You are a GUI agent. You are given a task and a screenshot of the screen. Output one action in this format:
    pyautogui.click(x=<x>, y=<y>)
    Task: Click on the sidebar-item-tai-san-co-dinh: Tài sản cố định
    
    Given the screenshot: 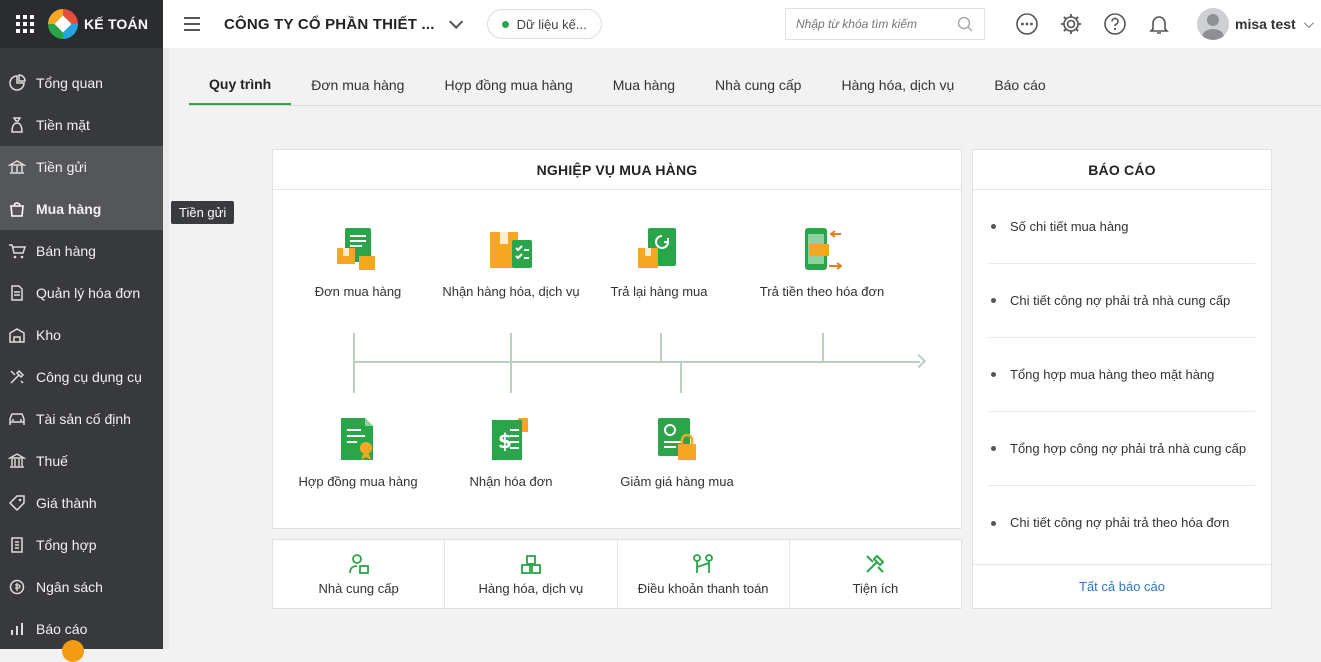 What is the action you would take?
    pyautogui.click(x=81, y=419)
    